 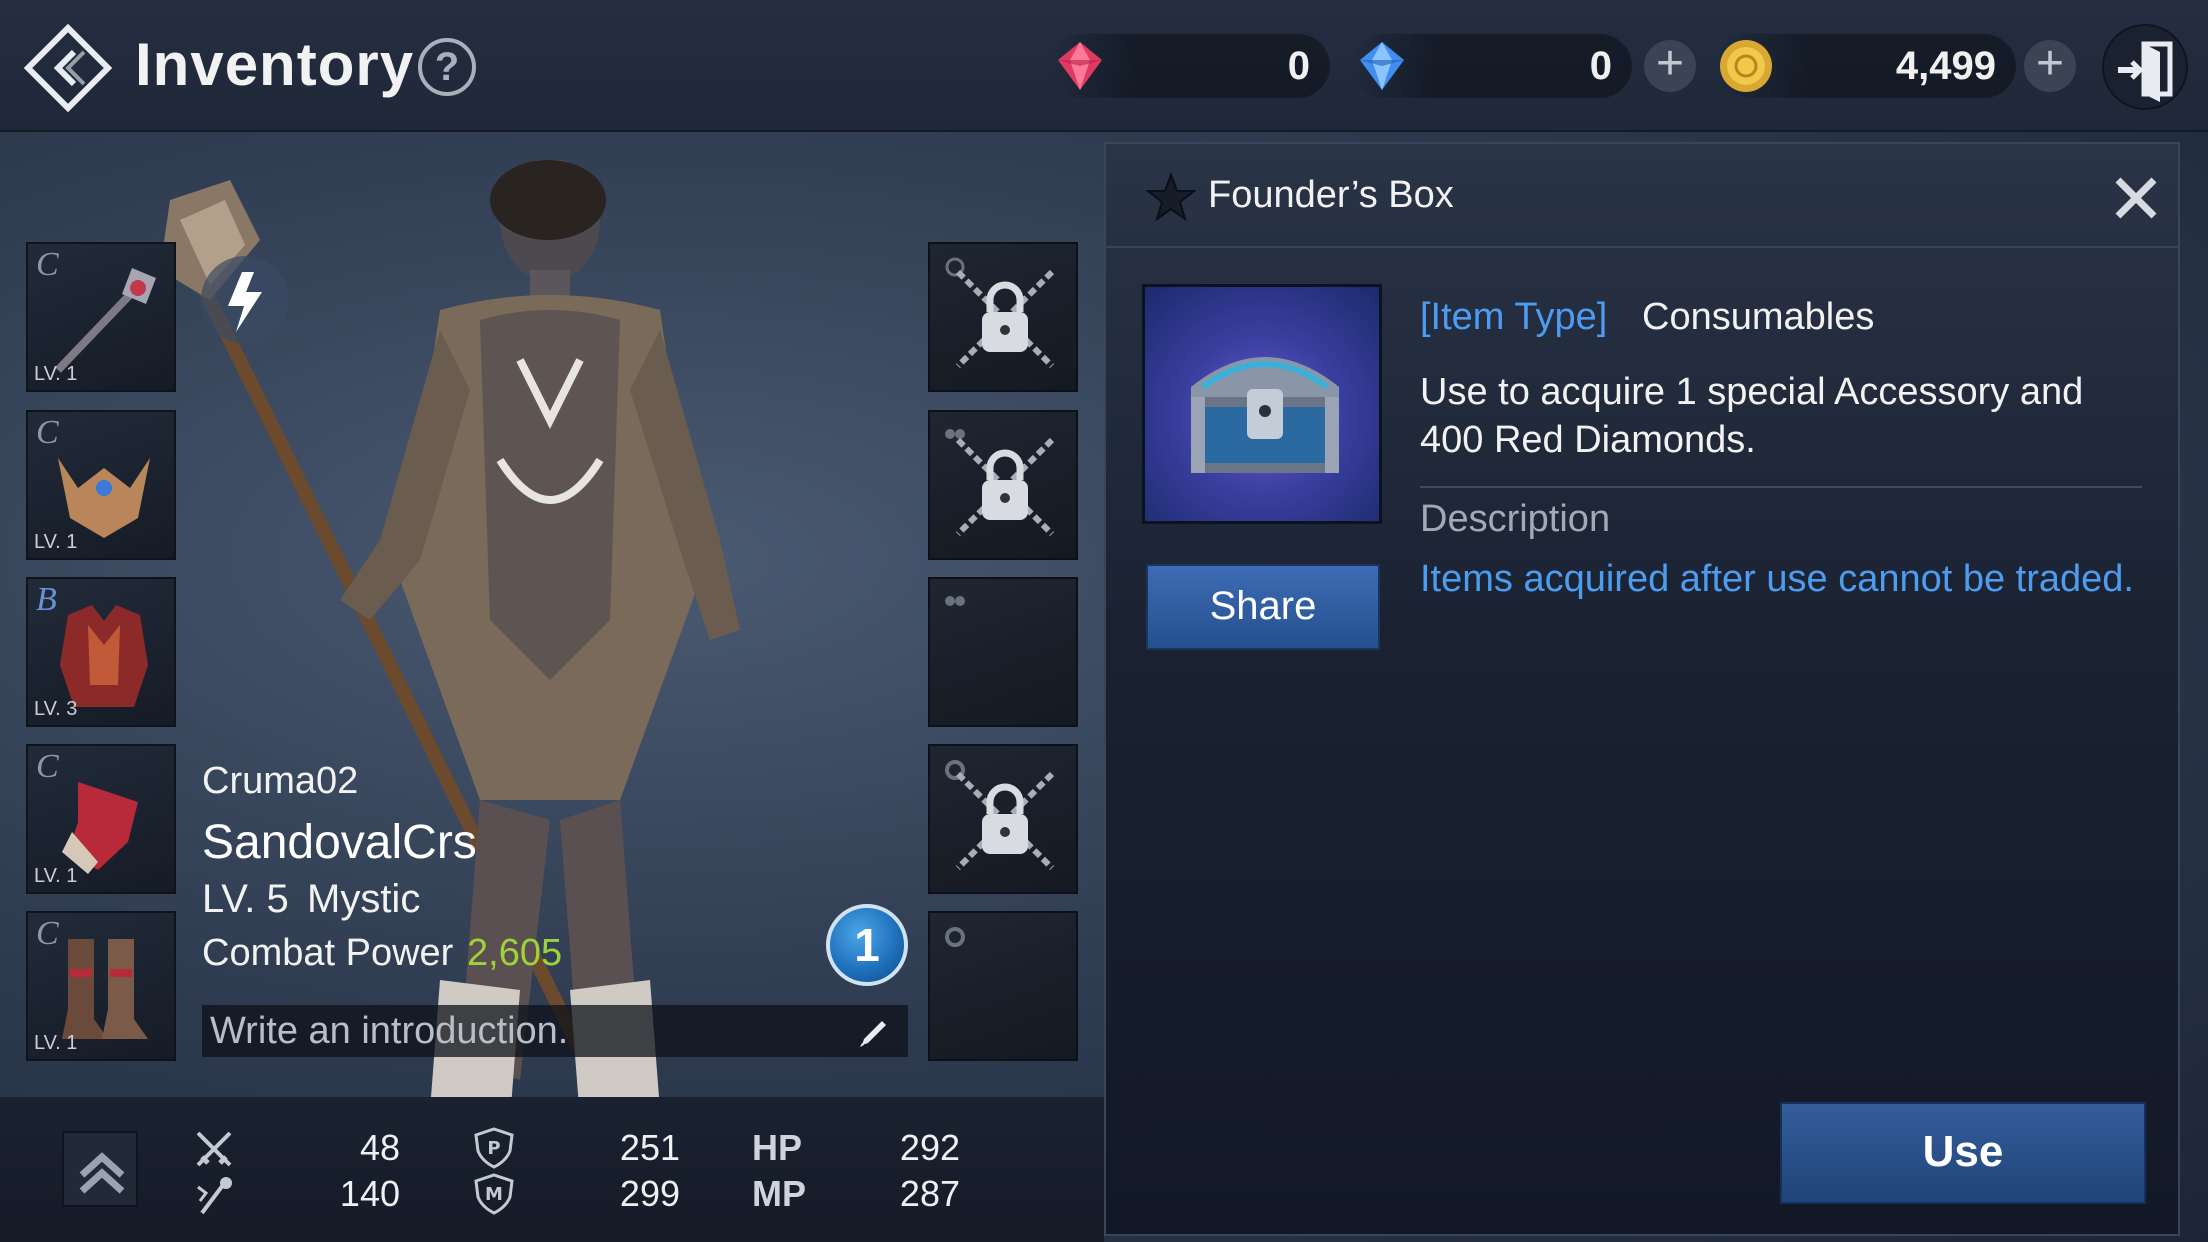 I want to click on pencil-icon, so click(x=872, y=1031).